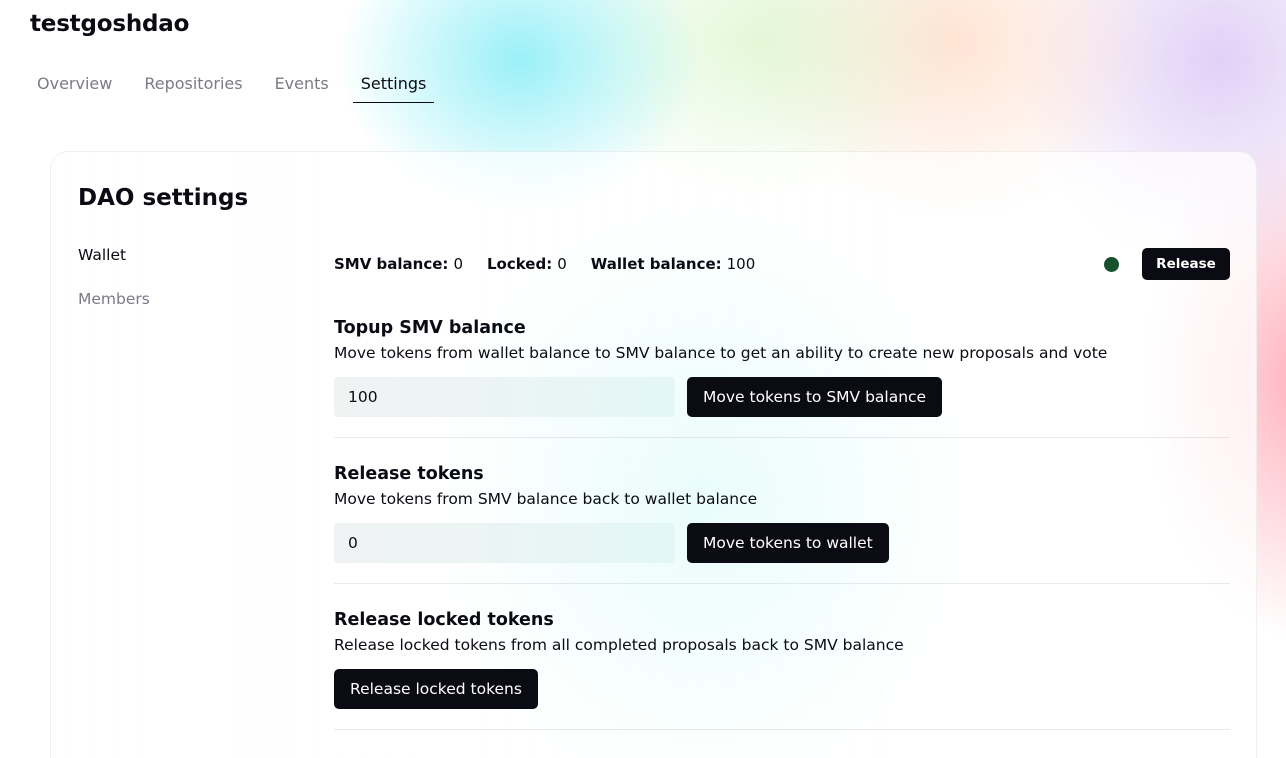 This screenshot has height=758, width=1286. What do you see at coordinates (409, 474) in the screenshot?
I see `release-title: Release tokens` at bounding box center [409, 474].